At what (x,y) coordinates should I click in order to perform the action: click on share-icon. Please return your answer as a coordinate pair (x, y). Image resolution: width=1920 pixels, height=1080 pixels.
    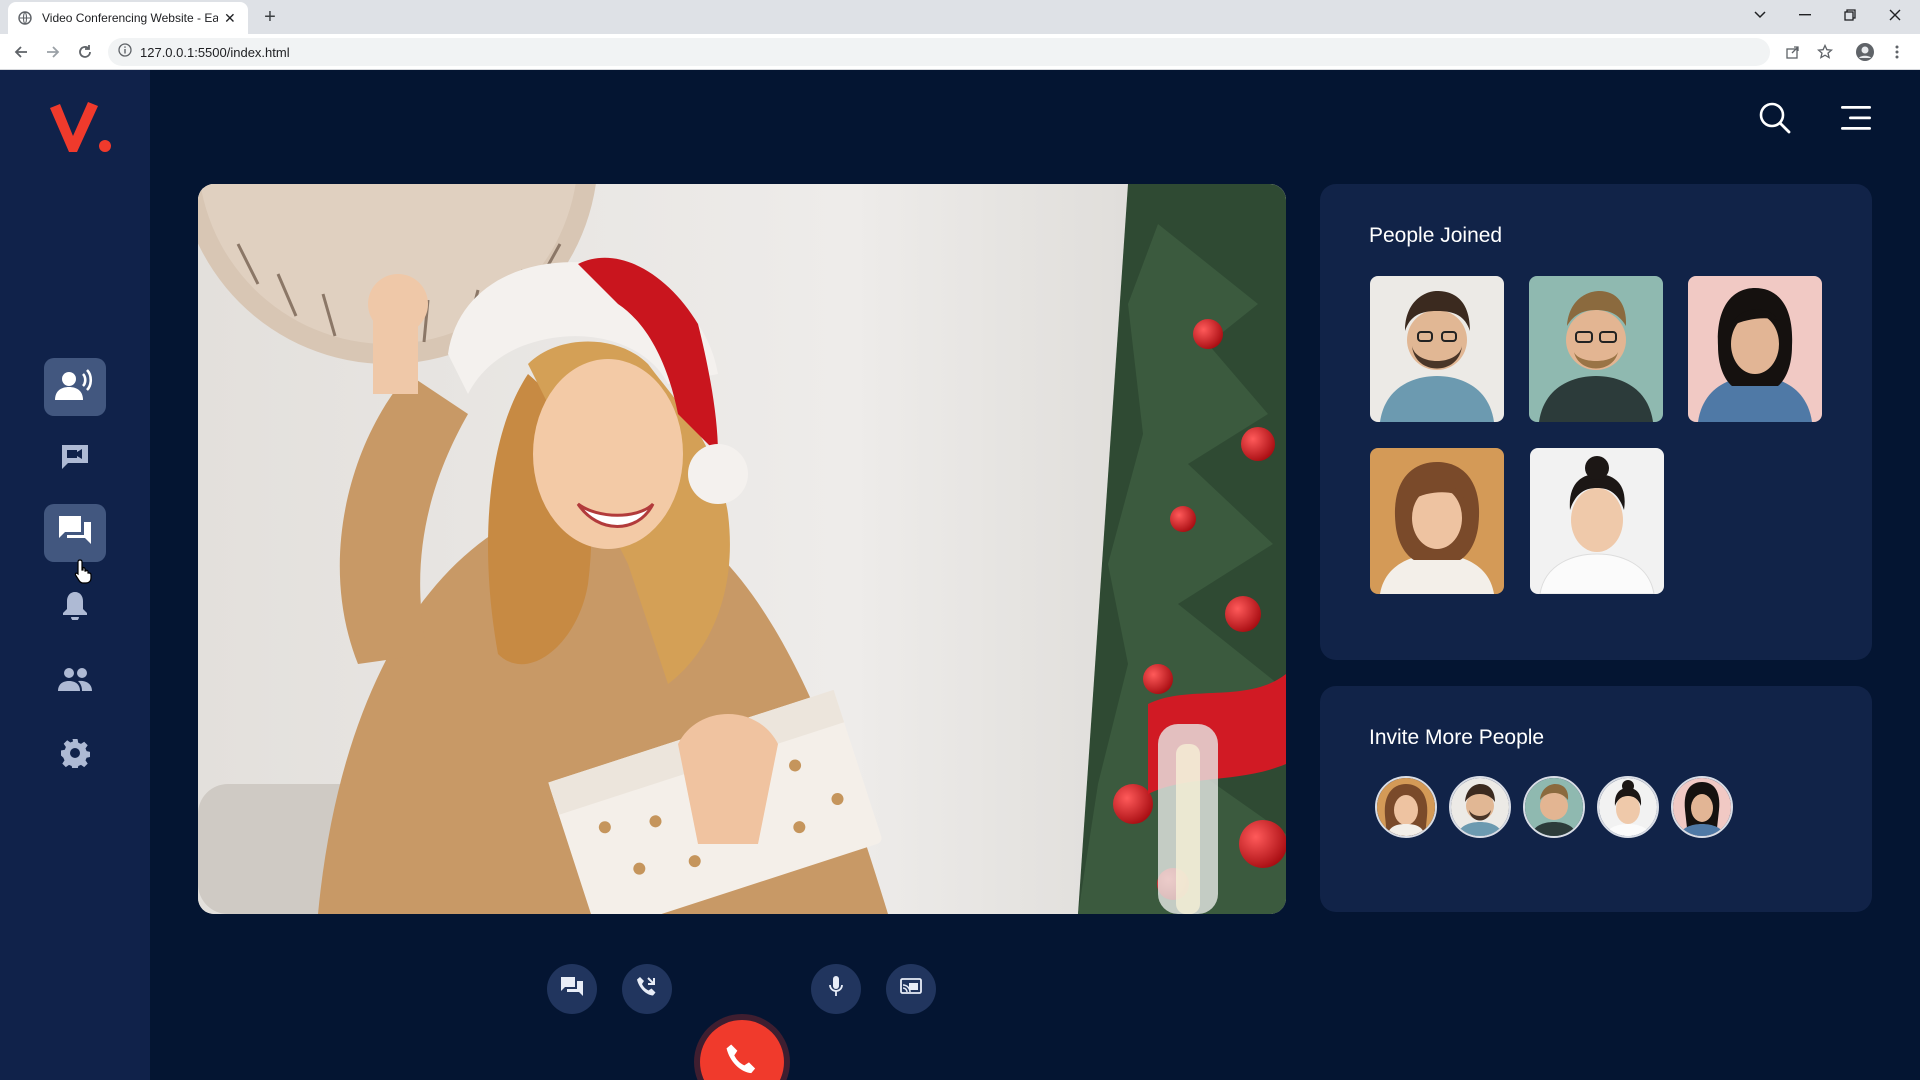
    Looking at the image, I should click on (1793, 52).